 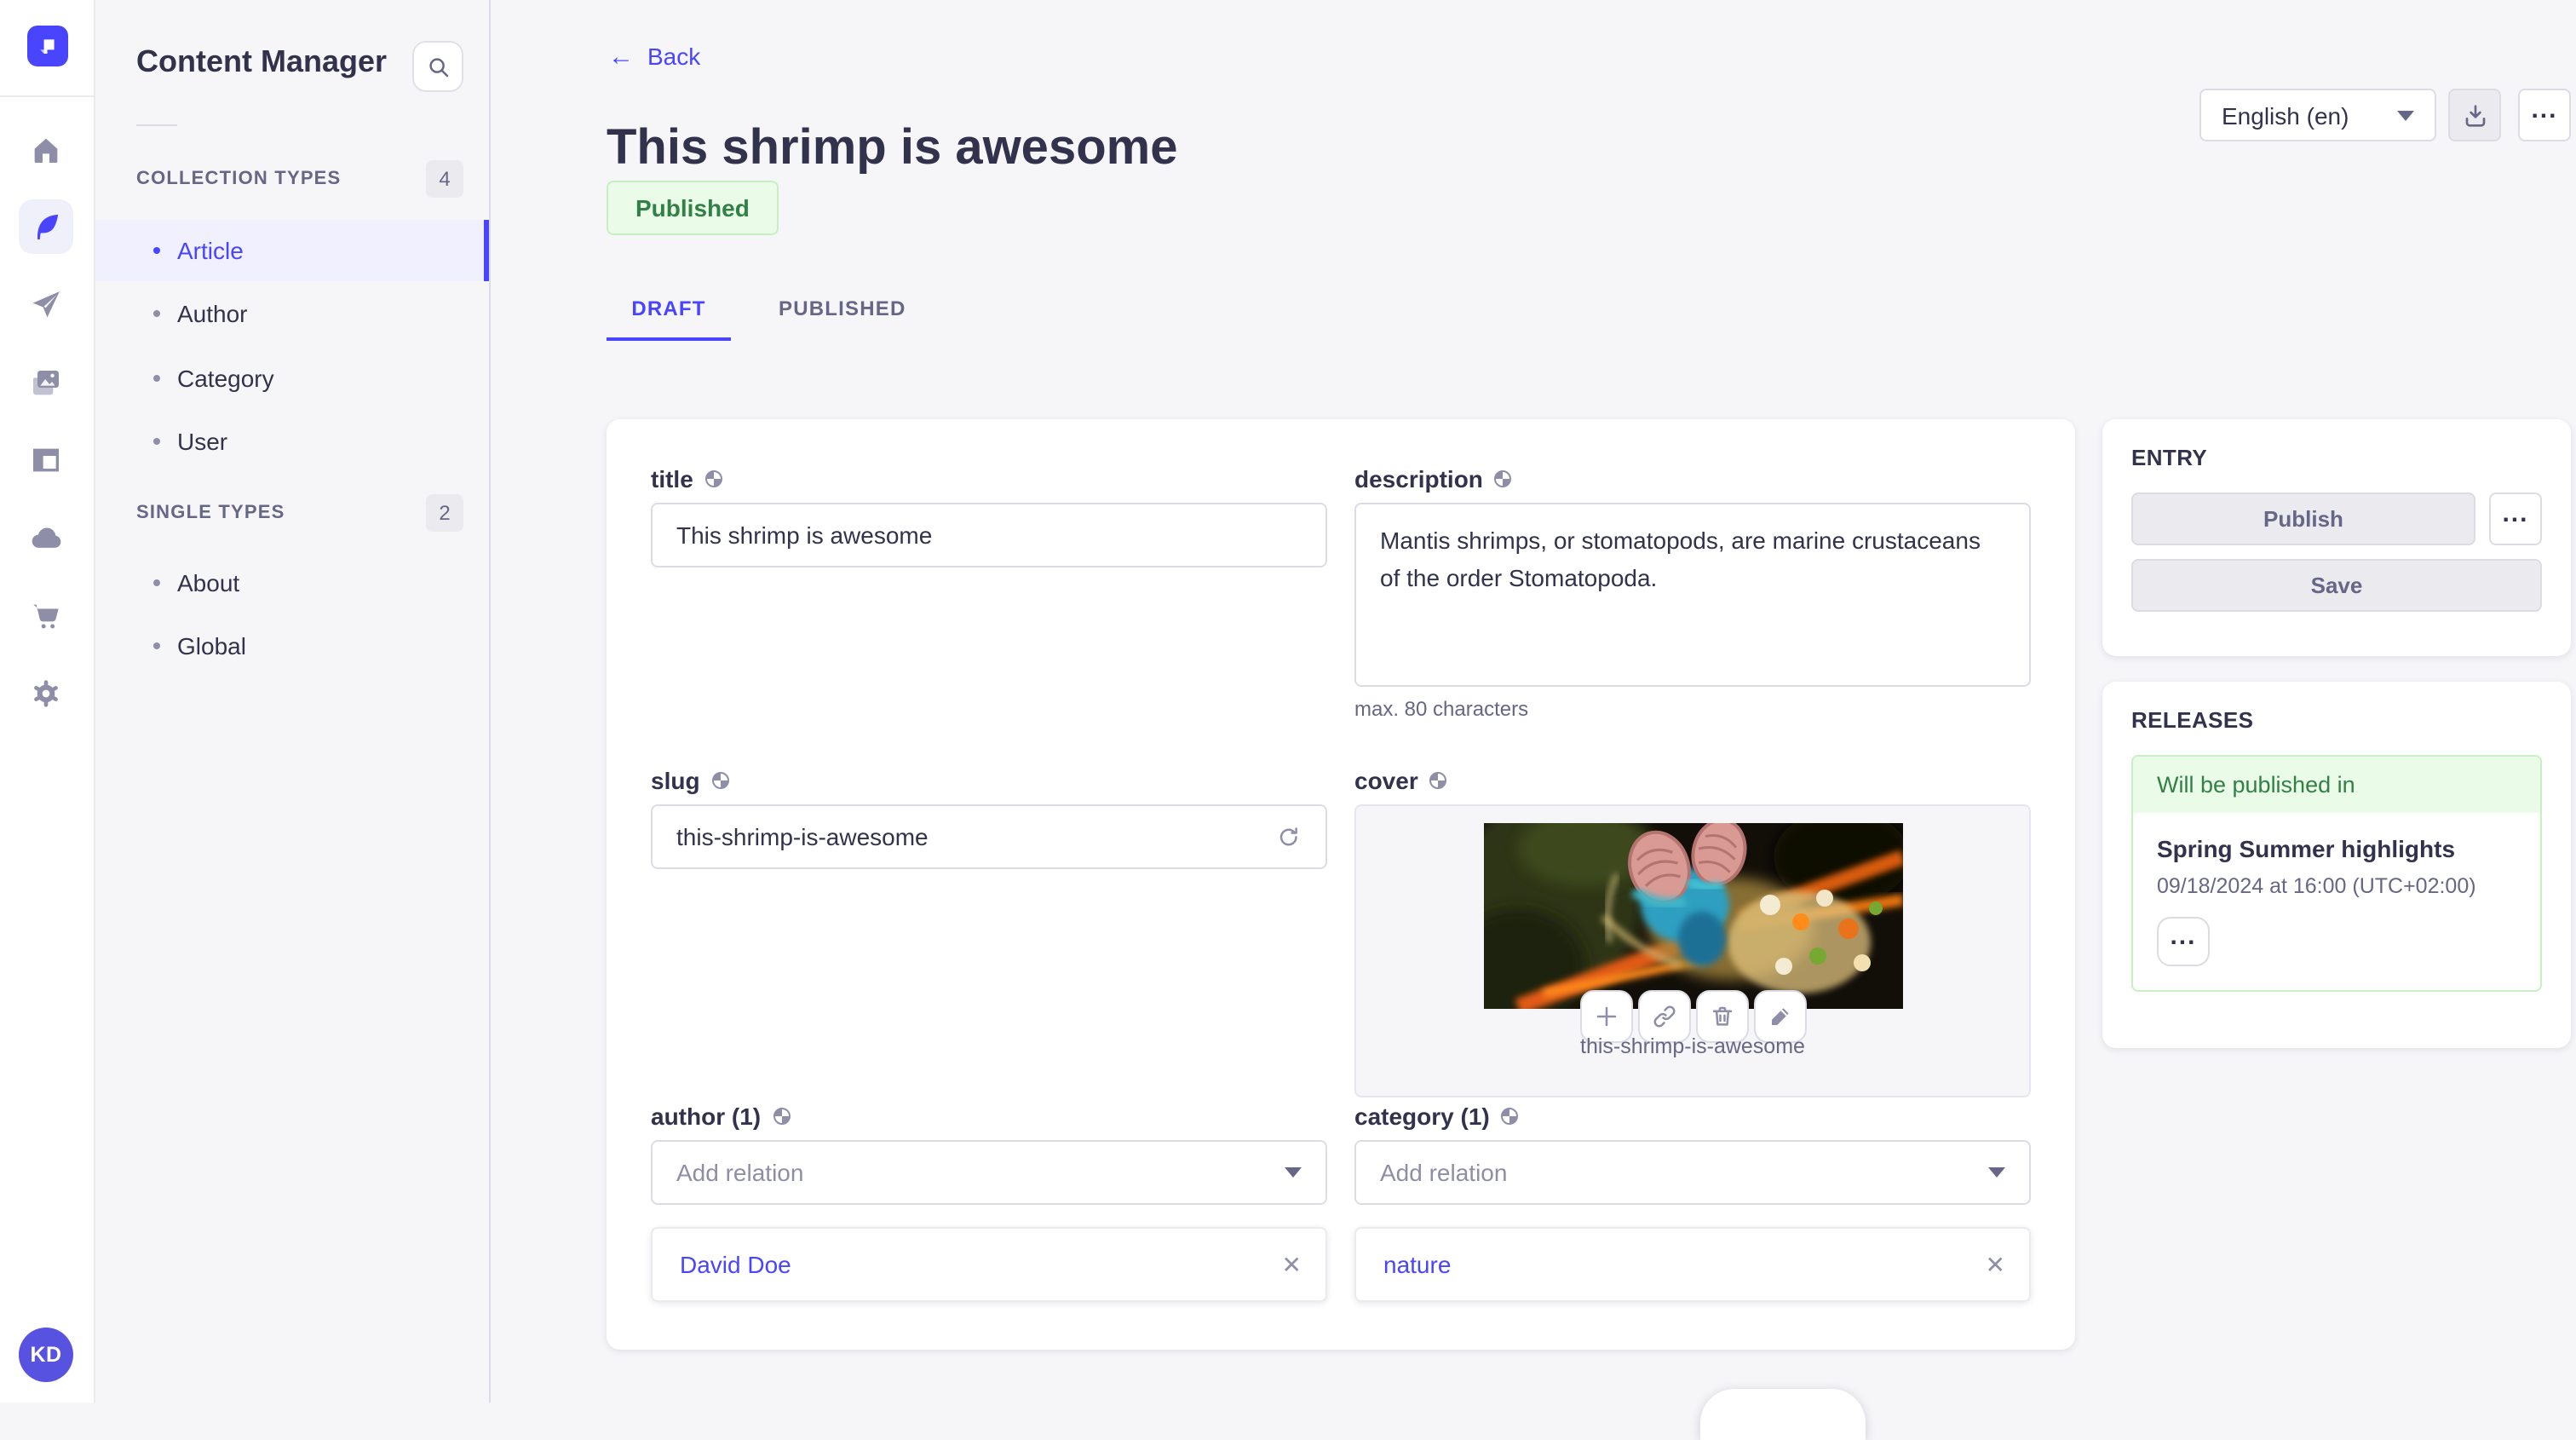 What do you see at coordinates (2286, 115) in the screenshot?
I see `locale-select-value: English (en)` at bounding box center [2286, 115].